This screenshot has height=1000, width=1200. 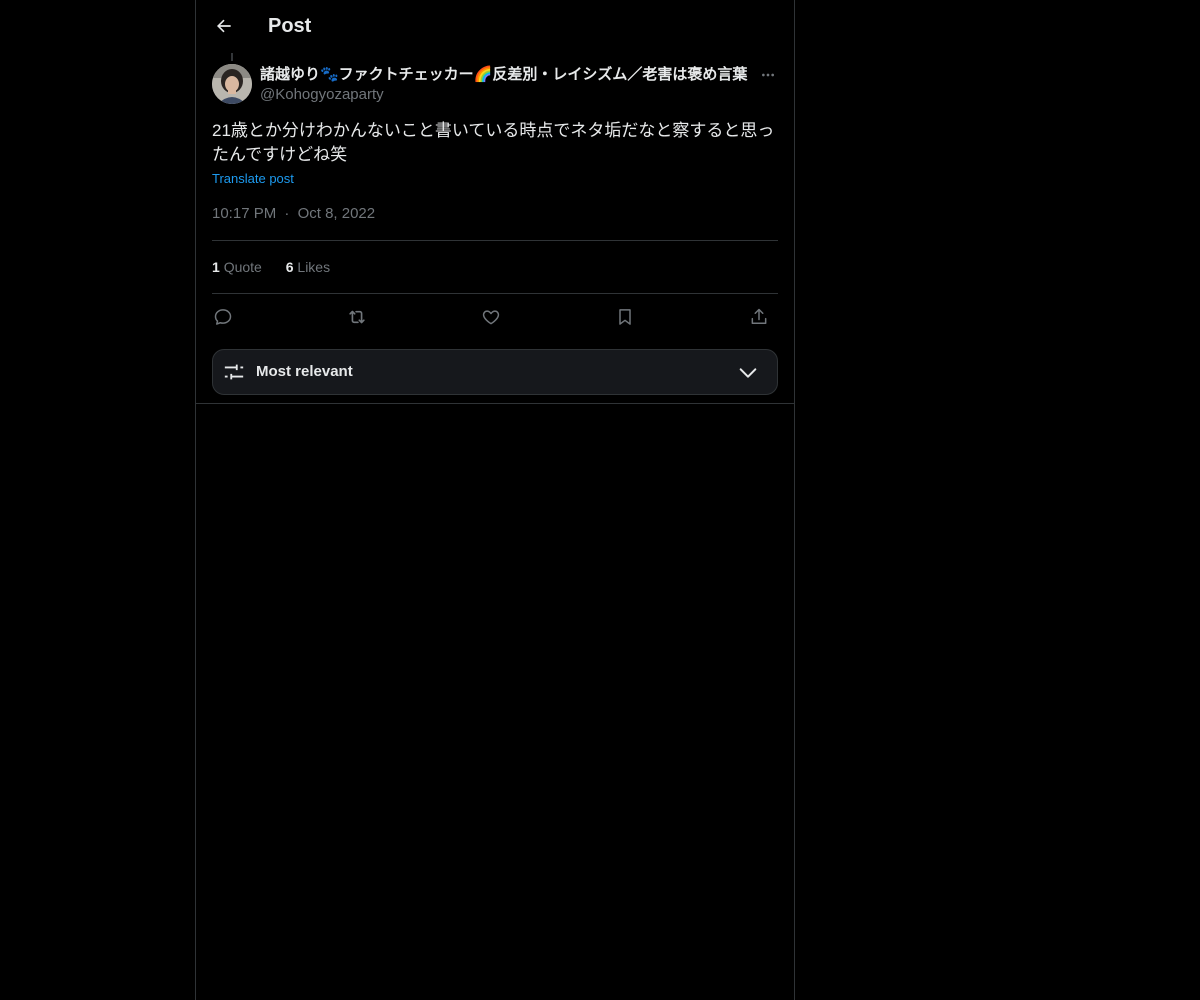 What do you see at coordinates (322, 95) in the screenshot?
I see `author-handle: @Kohogyozaparty` at bounding box center [322, 95].